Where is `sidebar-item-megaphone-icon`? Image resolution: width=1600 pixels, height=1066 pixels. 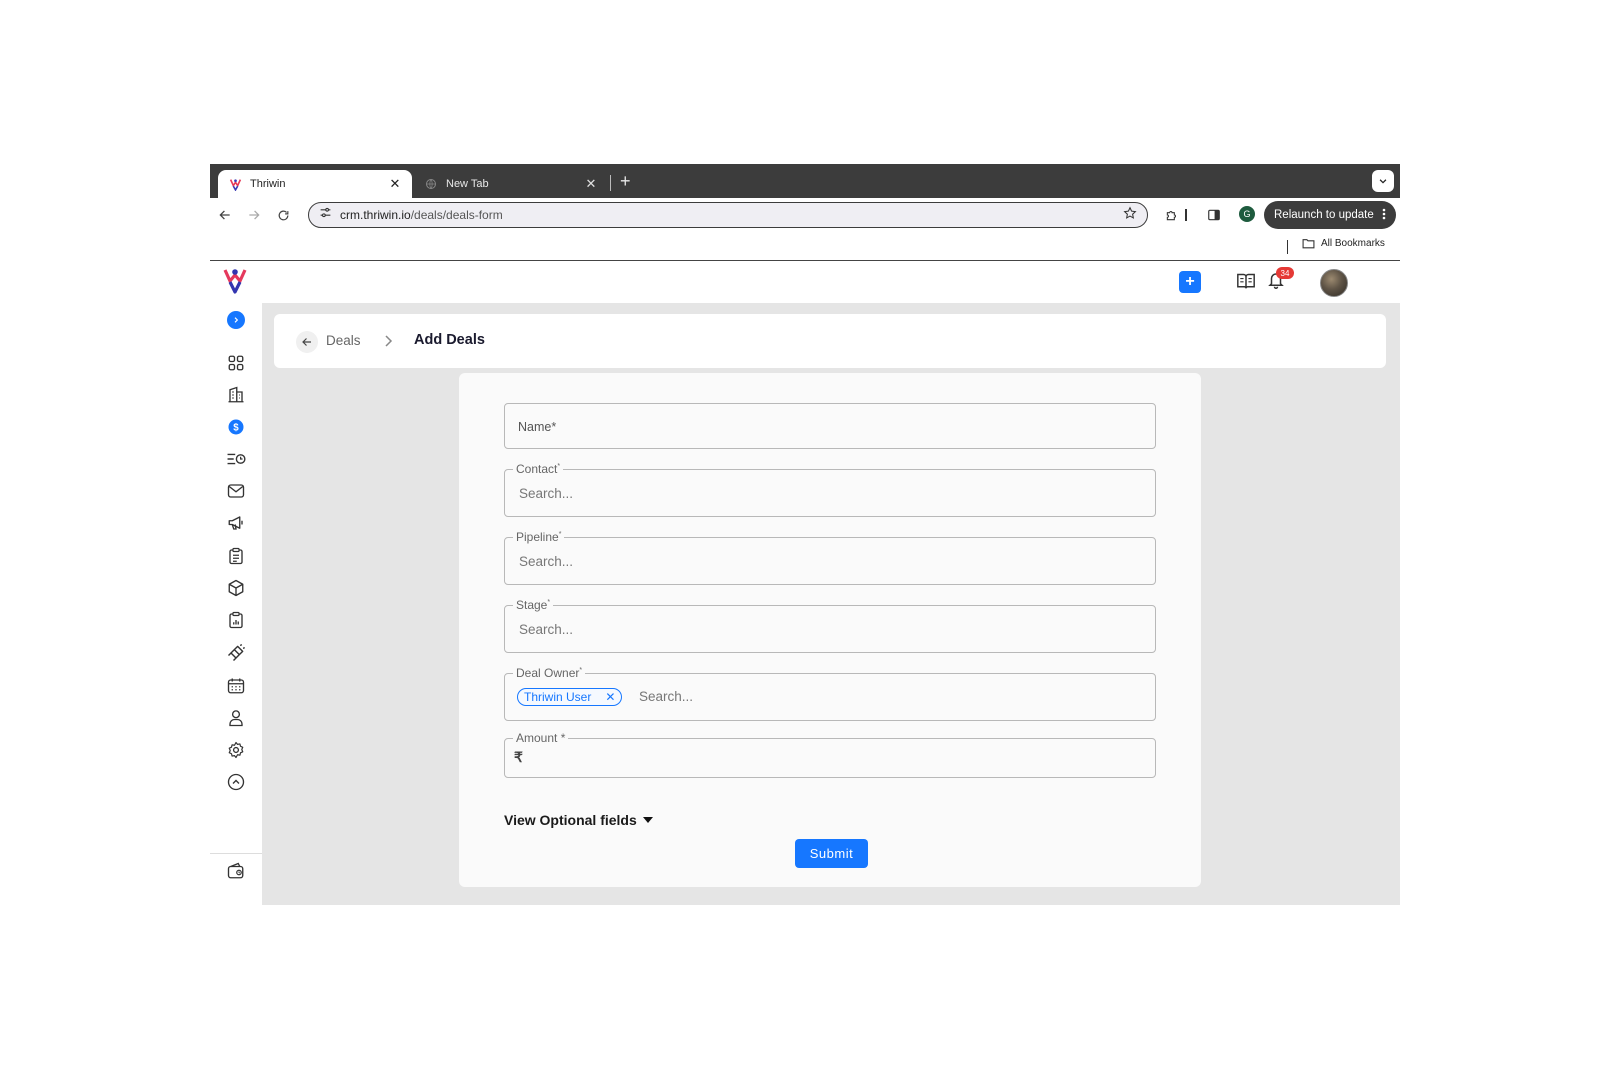 sidebar-item-megaphone-icon is located at coordinates (236, 523).